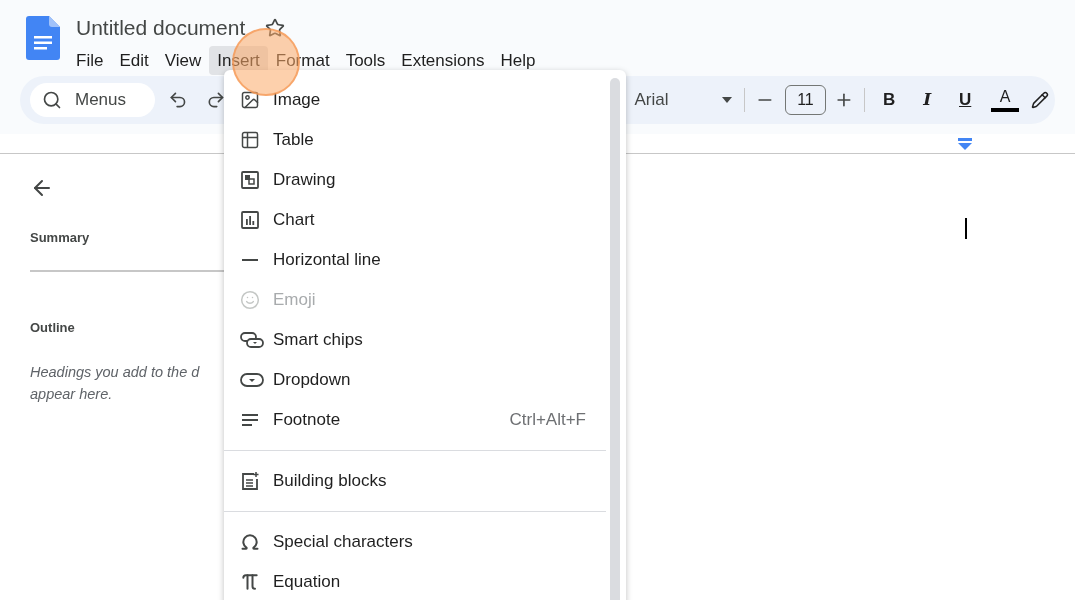  I want to click on image-icon, so click(250, 100).